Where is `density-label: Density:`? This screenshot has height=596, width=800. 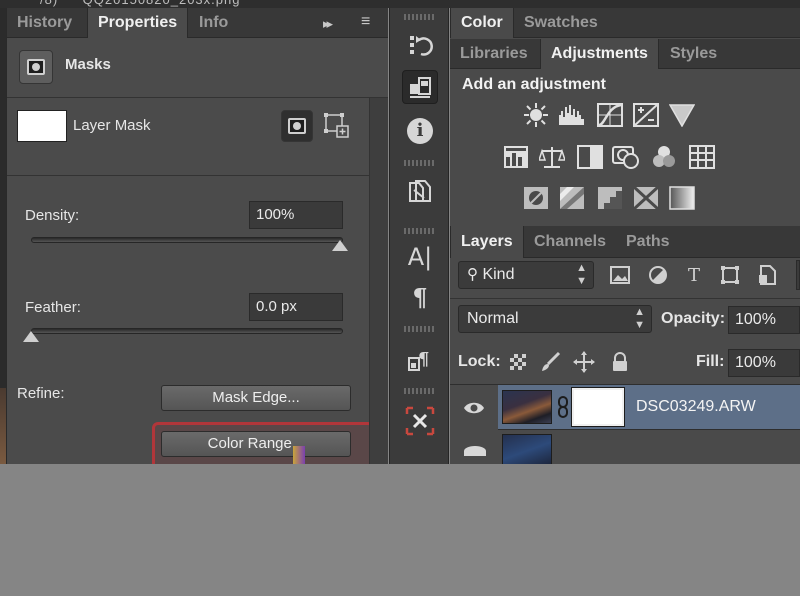
density-label: Density: is located at coordinates (52, 215).